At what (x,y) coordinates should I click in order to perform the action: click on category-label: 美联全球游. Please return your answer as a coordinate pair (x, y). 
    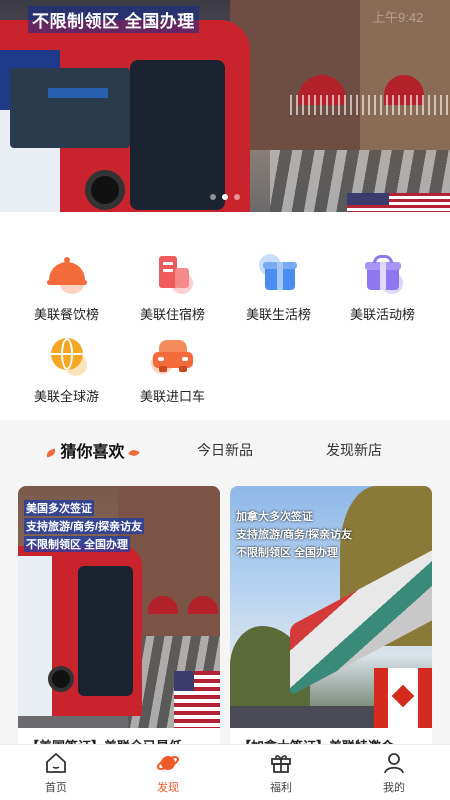
    Looking at the image, I should click on (66, 396).